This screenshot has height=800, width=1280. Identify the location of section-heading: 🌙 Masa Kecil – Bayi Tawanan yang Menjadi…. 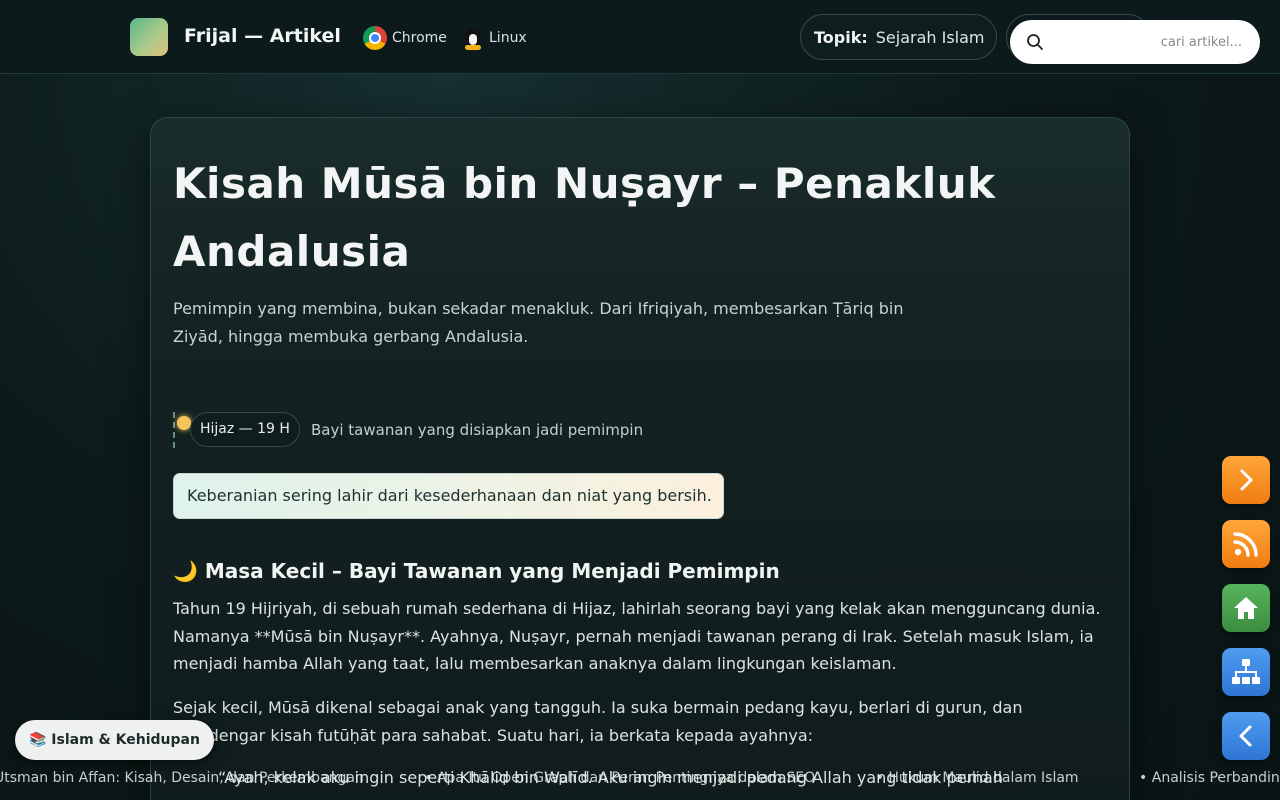
(476, 571).